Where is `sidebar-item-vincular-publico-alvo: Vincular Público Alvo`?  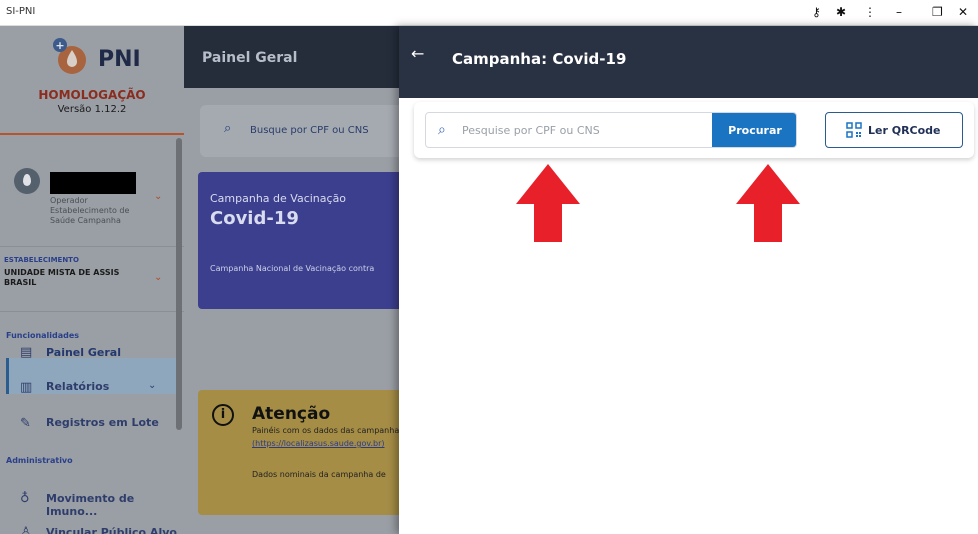 sidebar-item-vincular-publico-alvo: Vincular Público Alvo is located at coordinates (111, 530).